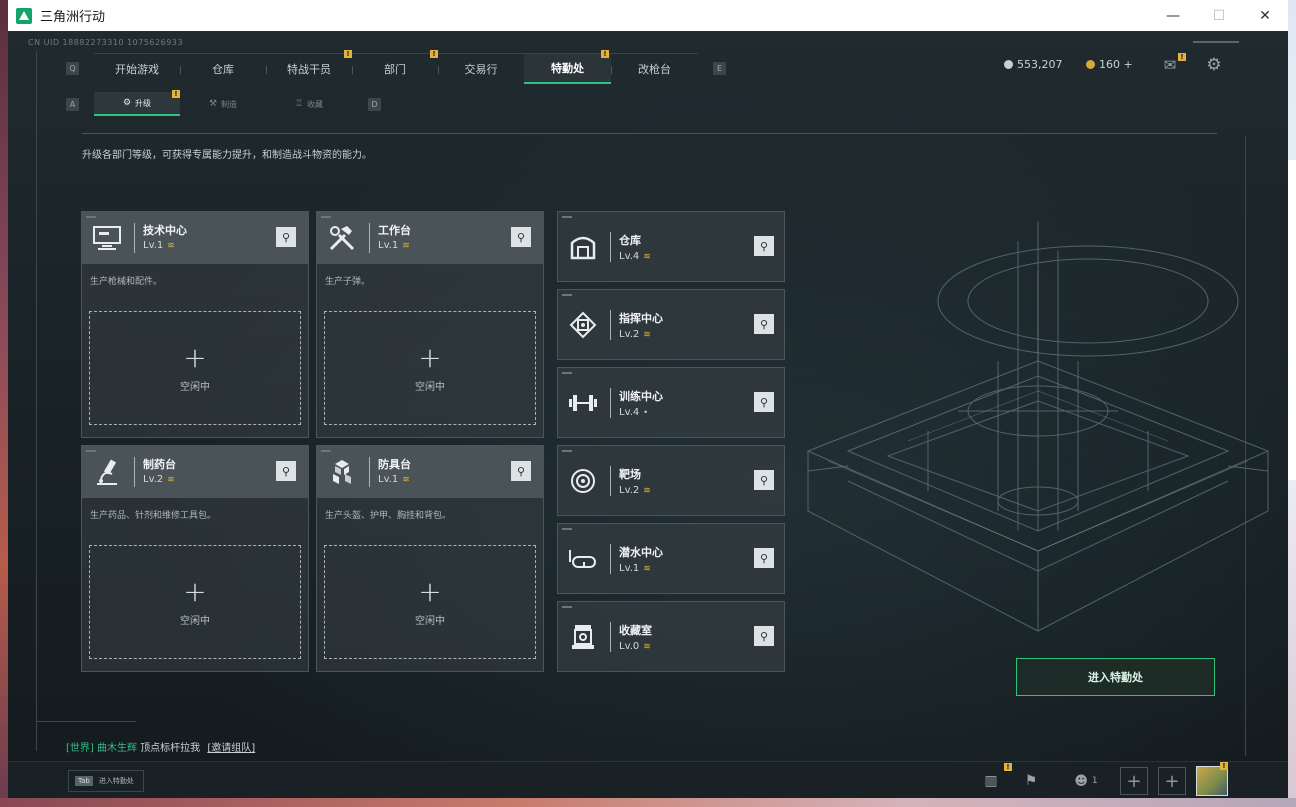  What do you see at coordinates (137, 69) in the screenshot?
I see `tab-start-game: 开始游戏` at bounding box center [137, 69].